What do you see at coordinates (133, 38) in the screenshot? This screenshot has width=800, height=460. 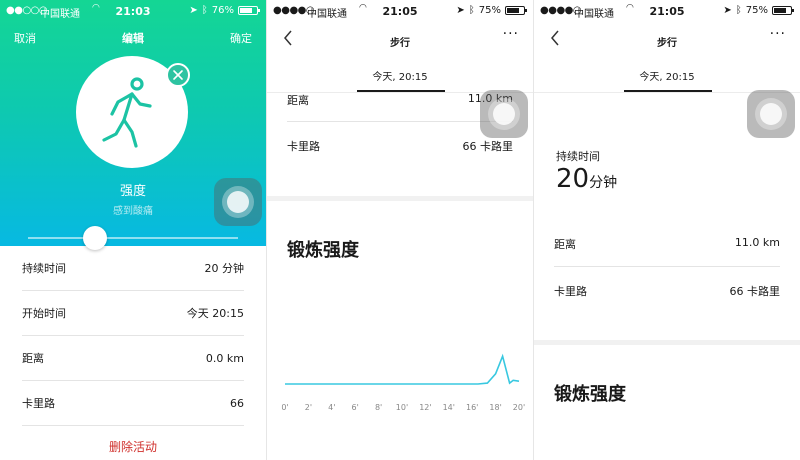 I see `page-title: 编辑` at bounding box center [133, 38].